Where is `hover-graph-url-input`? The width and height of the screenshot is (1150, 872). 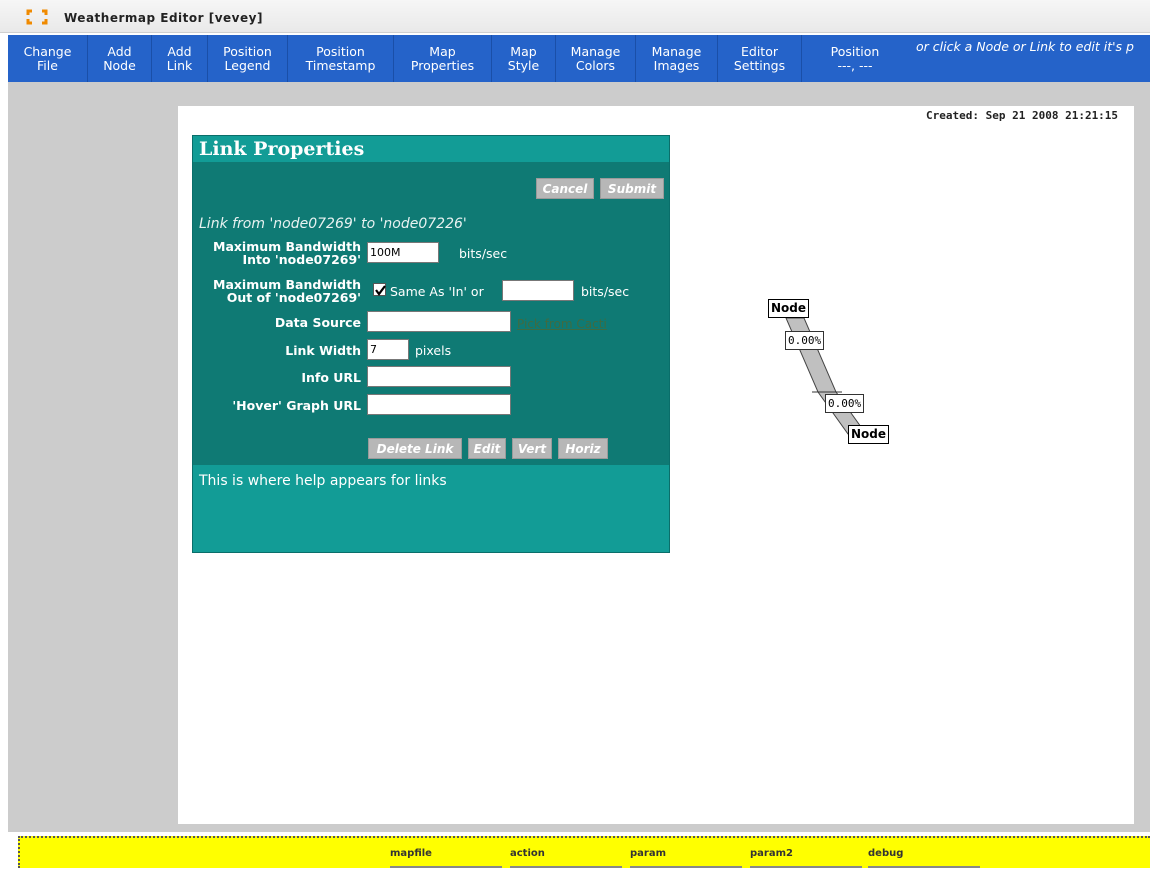
hover-graph-url-input is located at coordinates (439, 404).